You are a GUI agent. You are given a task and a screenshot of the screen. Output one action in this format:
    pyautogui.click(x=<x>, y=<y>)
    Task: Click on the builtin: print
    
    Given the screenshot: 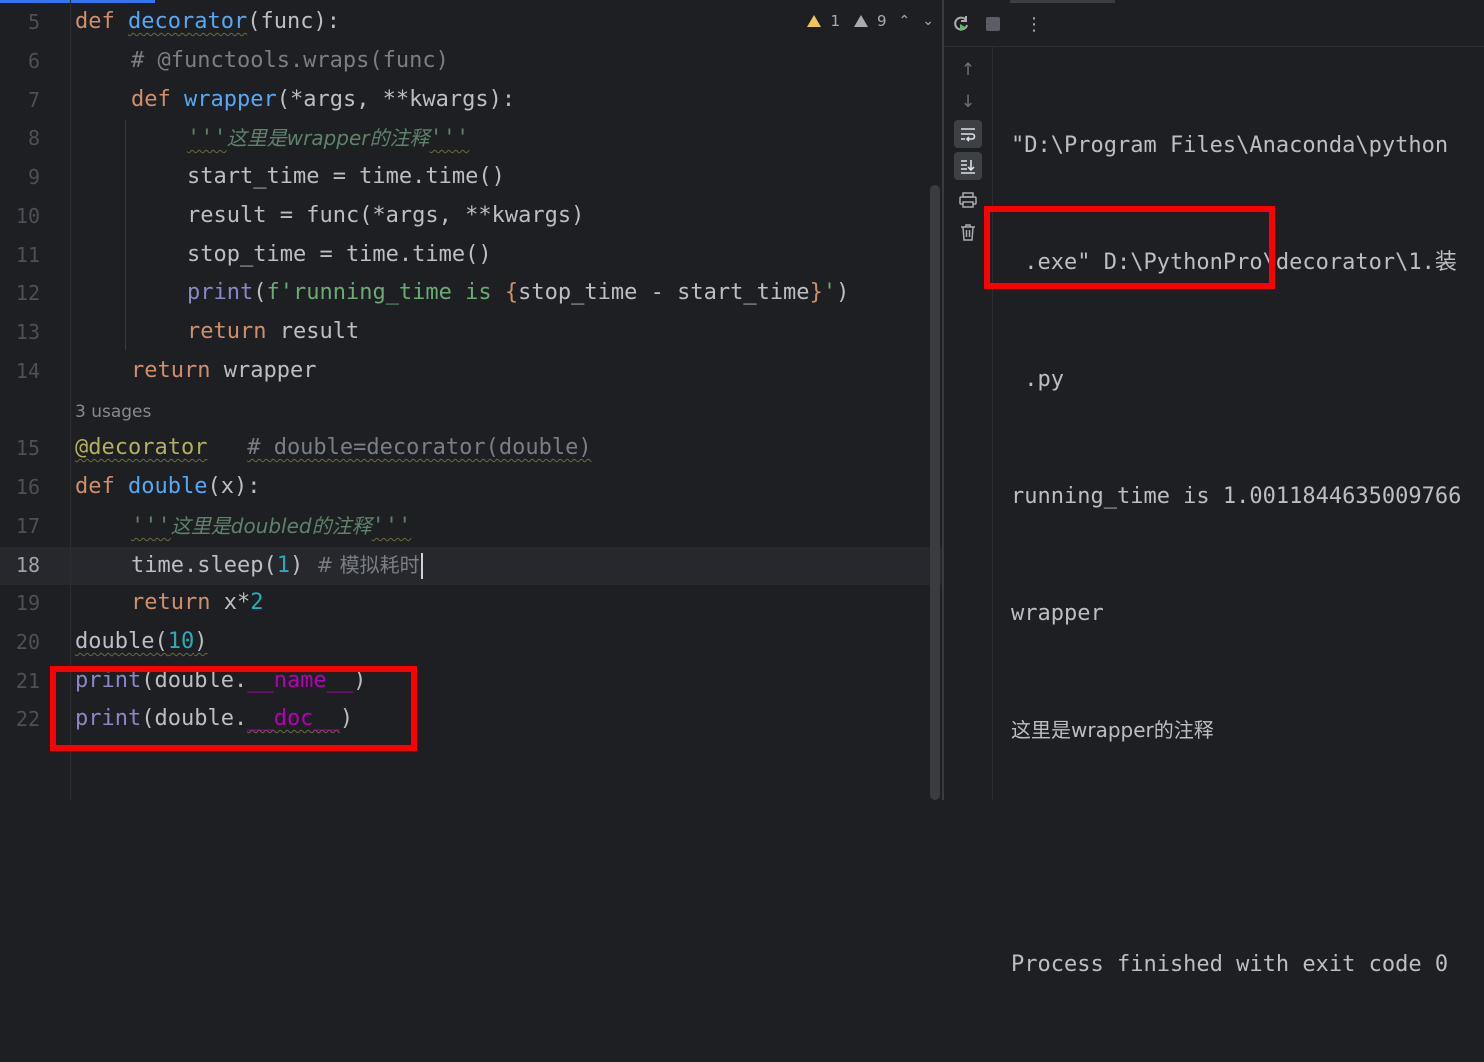 What is the action you would take?
    pyautogui.click(x=220, y=292)
    